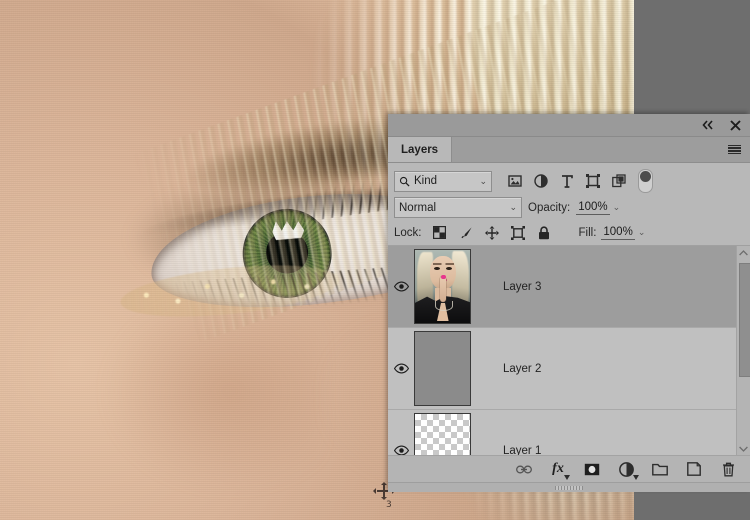  I want to click on fill-field-group: Fill: 100% ⌄, so click(611, 233).